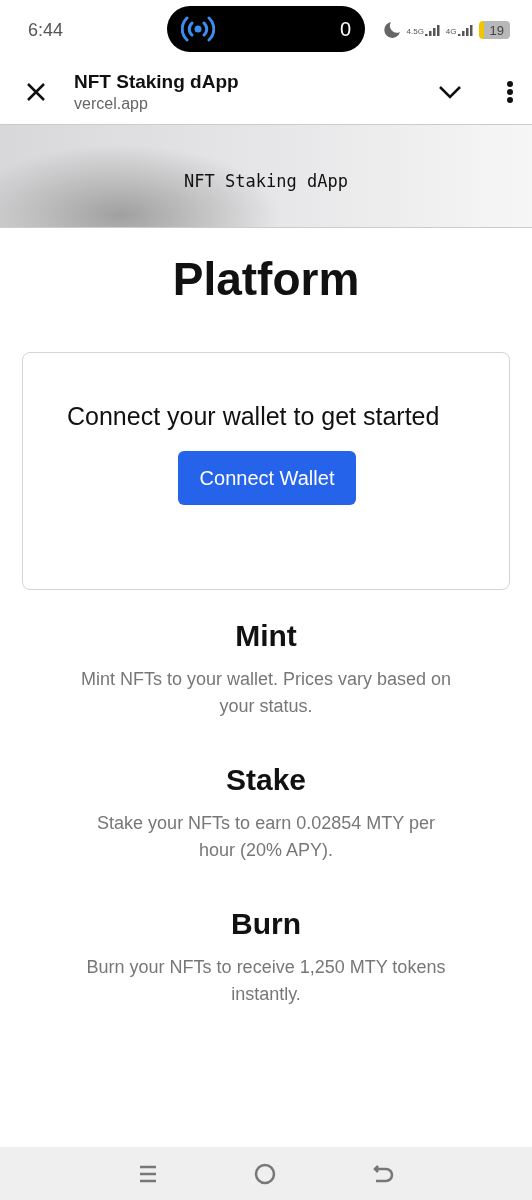 The image size is (532, 1200). Describe the element at coordinates (266, 780) in the screenshot. I see `feature-title: Stake` at that location.